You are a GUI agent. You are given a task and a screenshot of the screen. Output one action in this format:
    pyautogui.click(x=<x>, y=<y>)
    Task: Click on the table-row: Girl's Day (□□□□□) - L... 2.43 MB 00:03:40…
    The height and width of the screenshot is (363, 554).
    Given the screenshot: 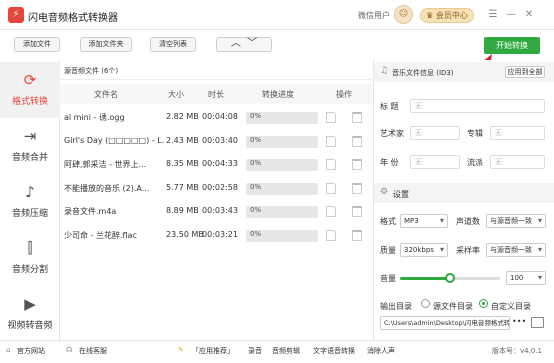 What is the action you would take?
    pyautogui.click(x=216, y=142)
    